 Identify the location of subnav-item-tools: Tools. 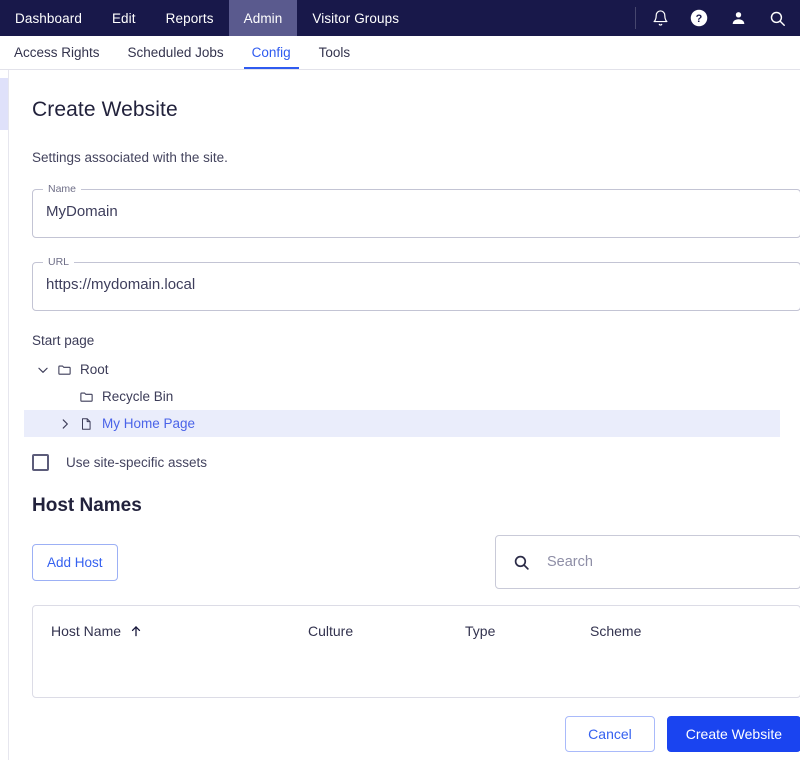
(335, 52).